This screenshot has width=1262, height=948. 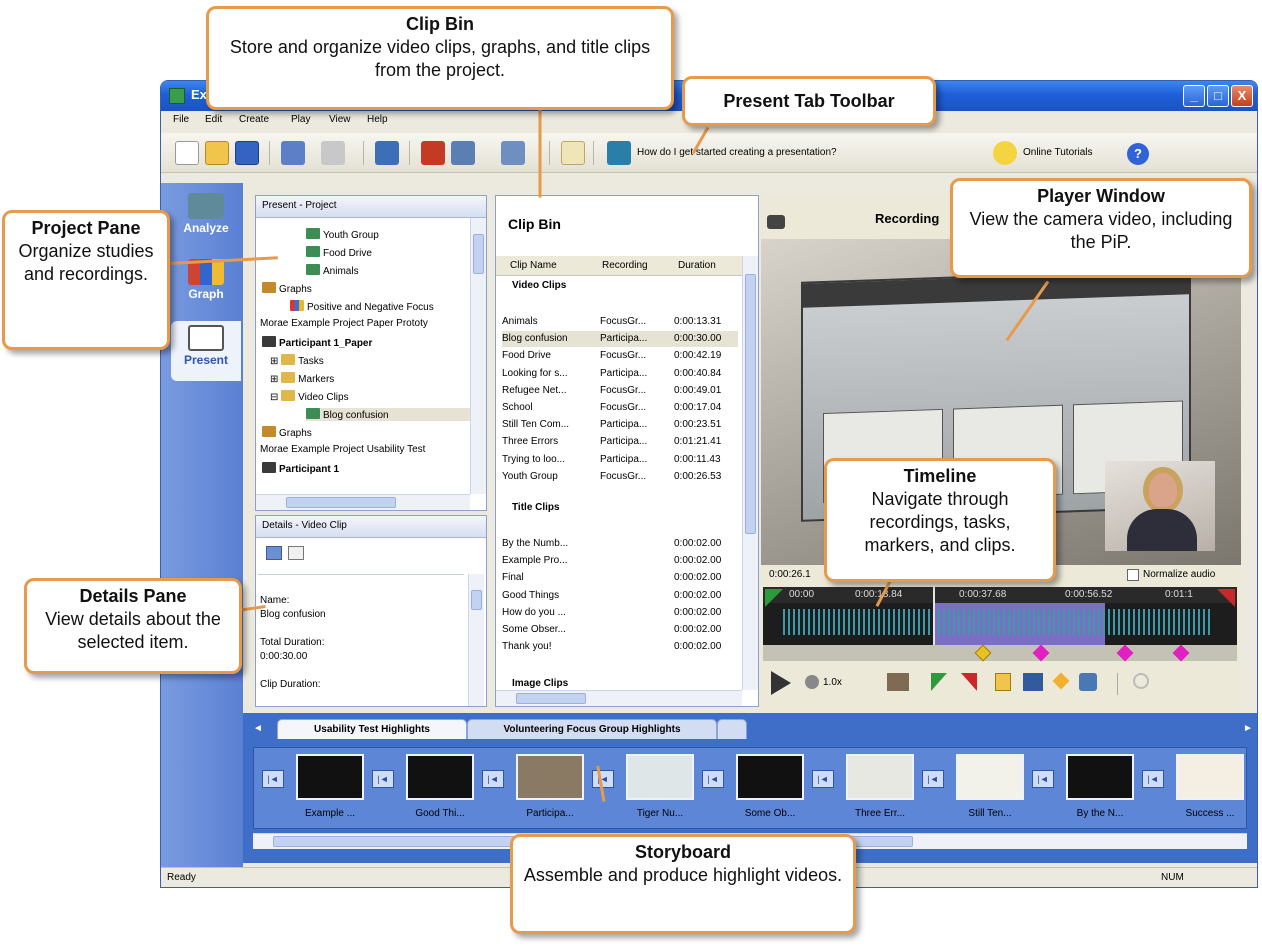 What do you see at coordinates (342, 234) in the screenshot?
I see `tree-item: Youth Group` at bounding box center [342, 234].